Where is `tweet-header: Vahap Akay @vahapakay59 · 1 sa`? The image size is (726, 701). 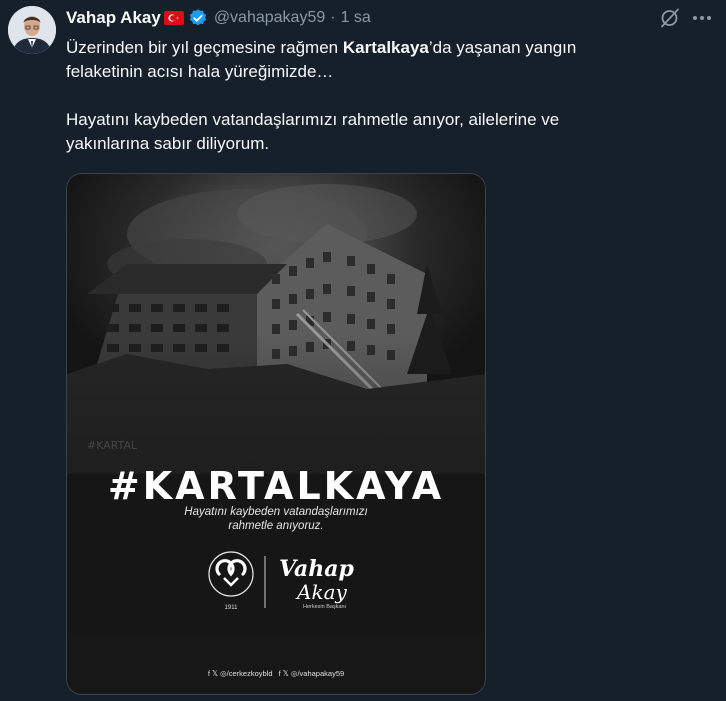
tweet-header: Vahap Akay @vahapakay59 · 1 sa is located at coordinates (218, 18).